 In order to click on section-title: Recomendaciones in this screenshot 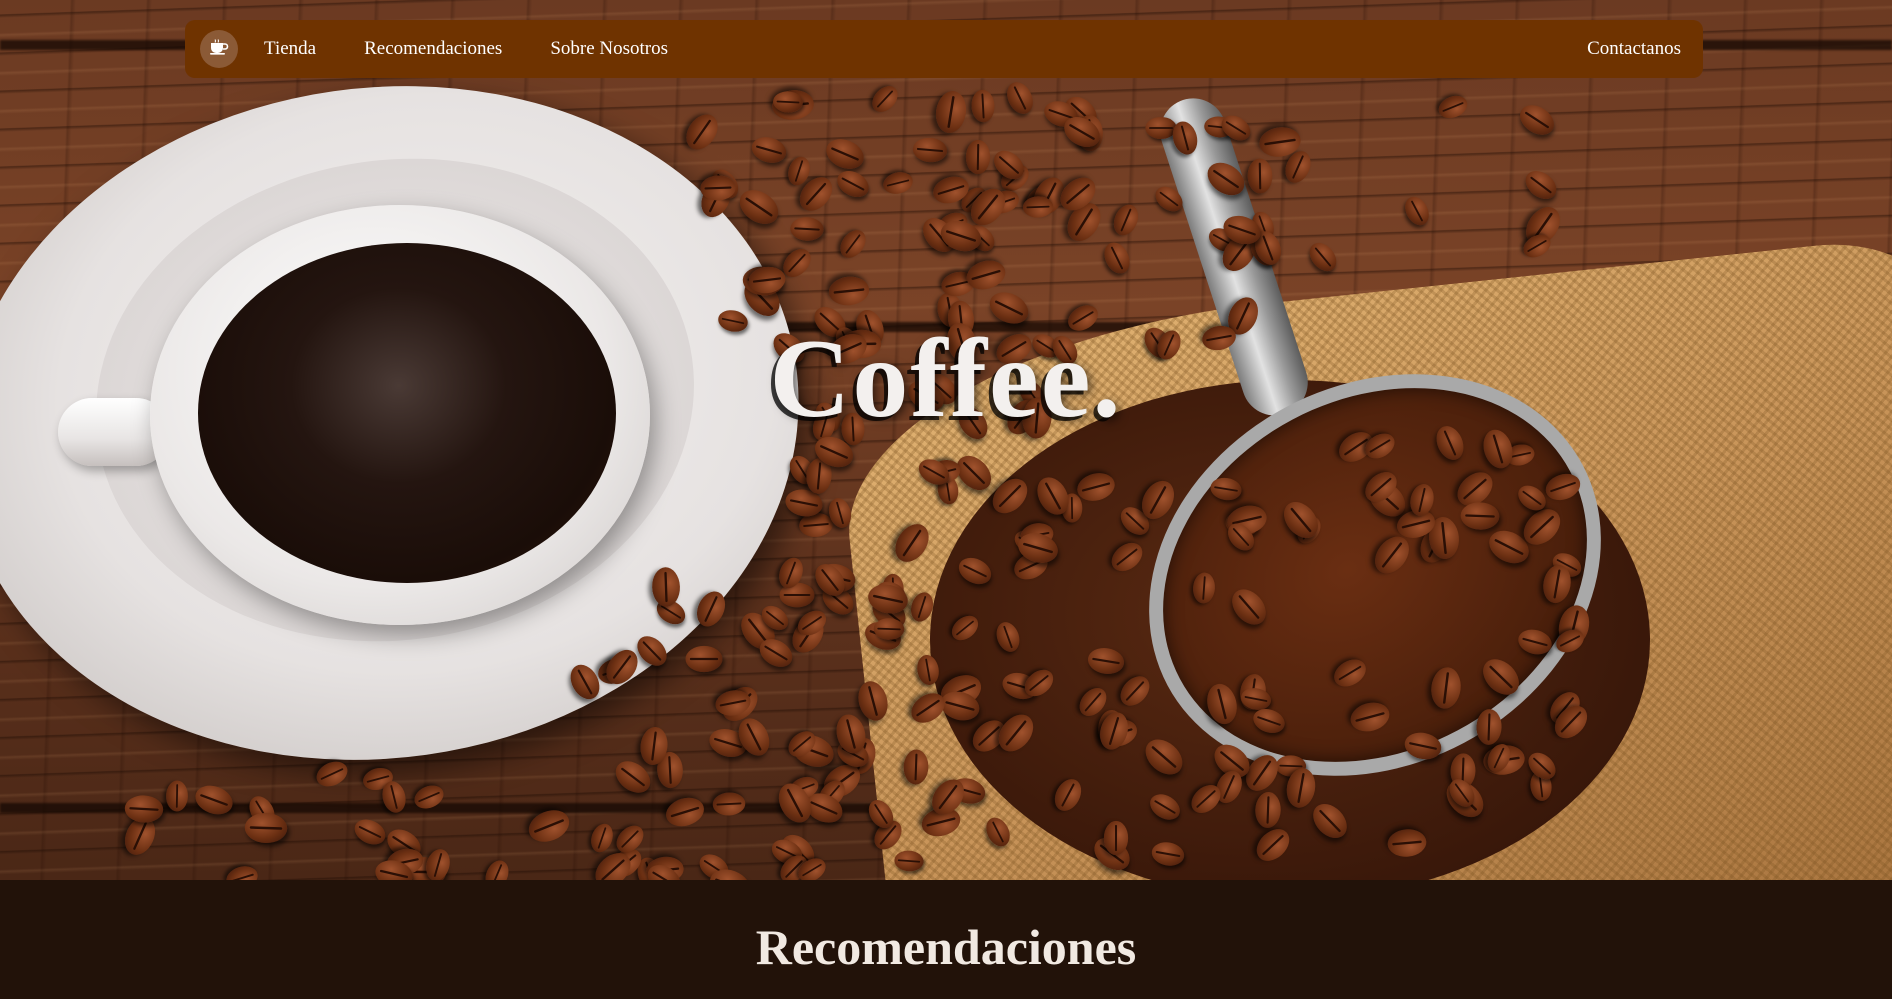, I will do `click(946, 947)`.